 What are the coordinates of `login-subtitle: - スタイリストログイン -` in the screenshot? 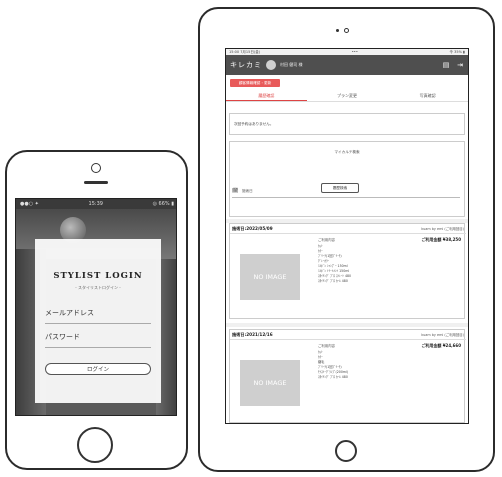 It's located at (98, 287).